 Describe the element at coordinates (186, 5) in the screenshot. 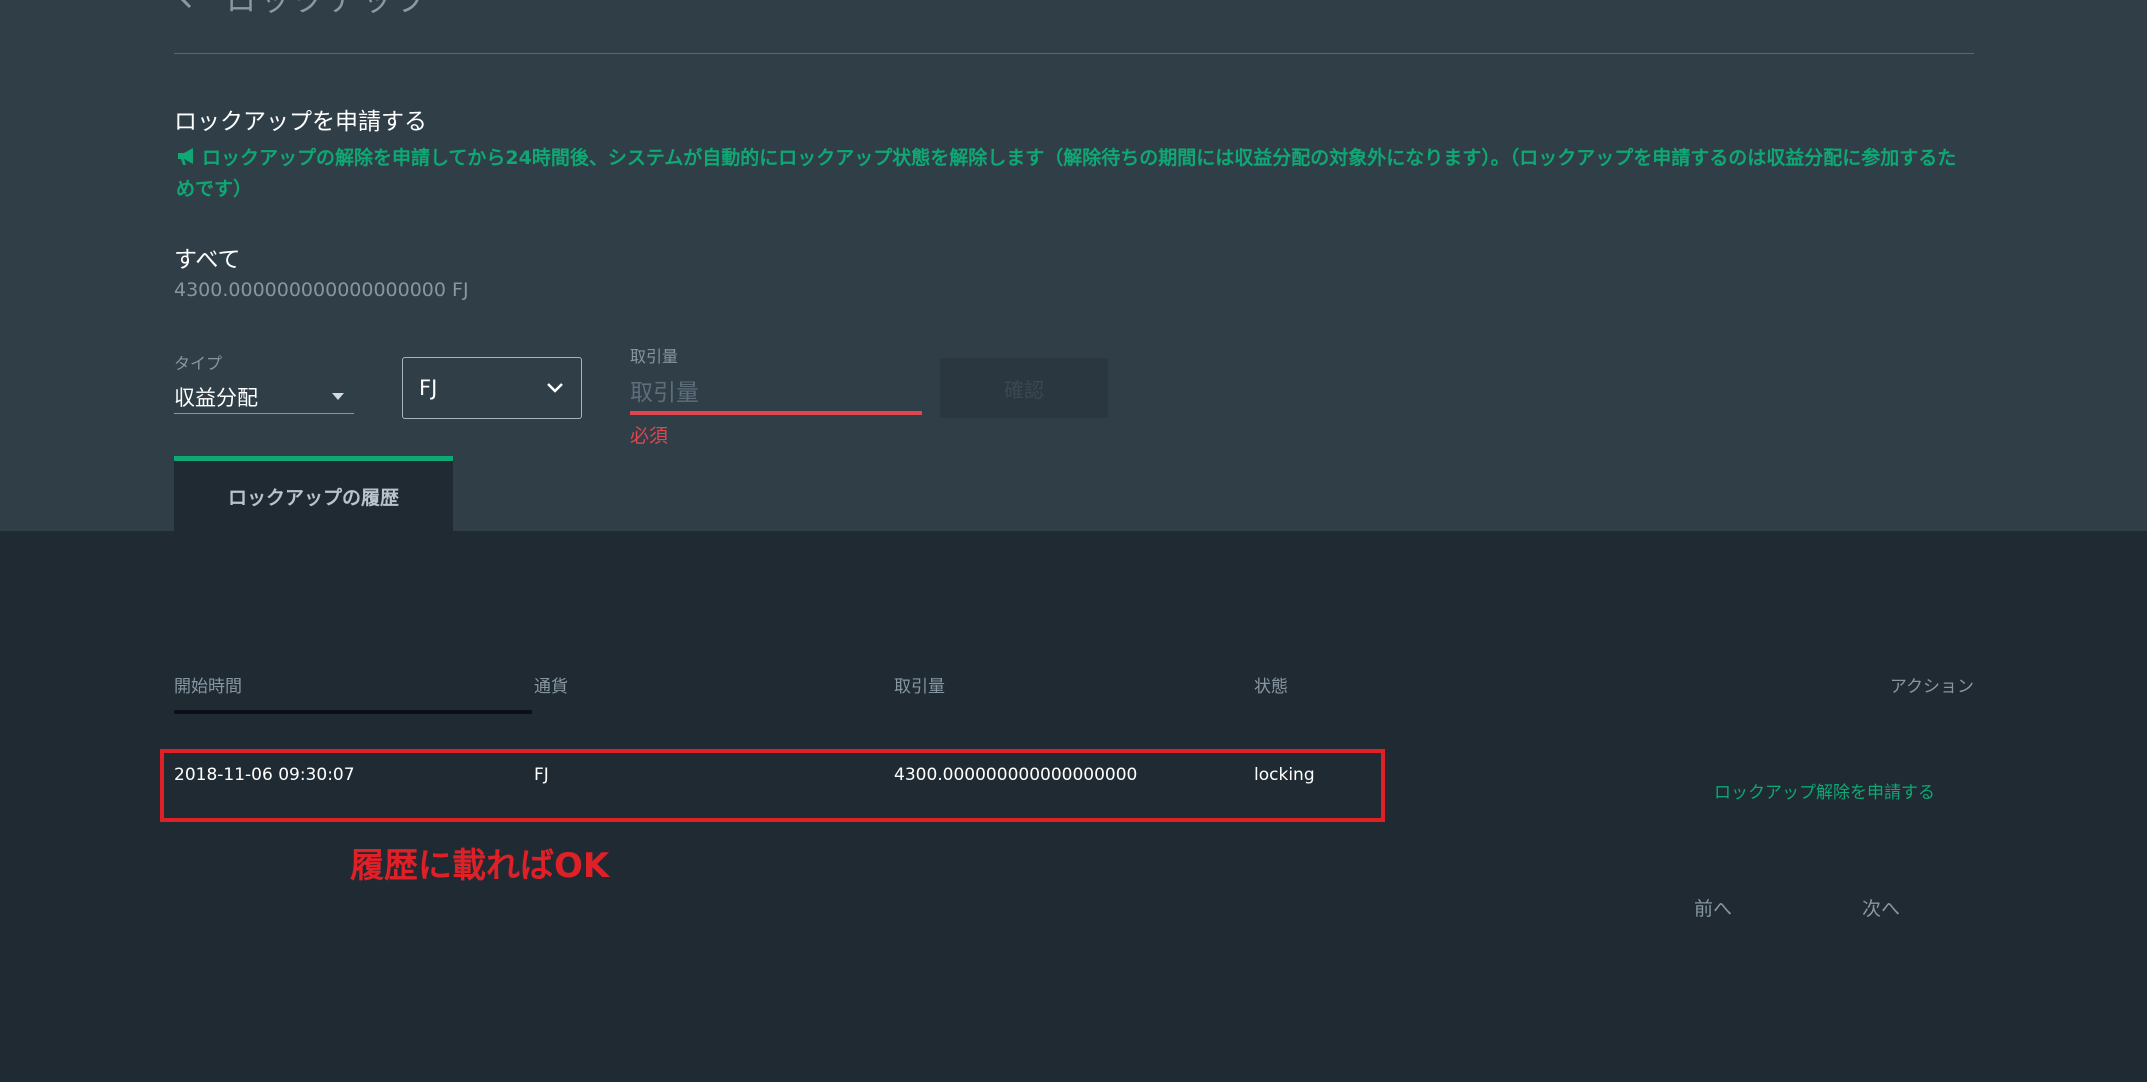

I see `back-arrow-icon` at that location.